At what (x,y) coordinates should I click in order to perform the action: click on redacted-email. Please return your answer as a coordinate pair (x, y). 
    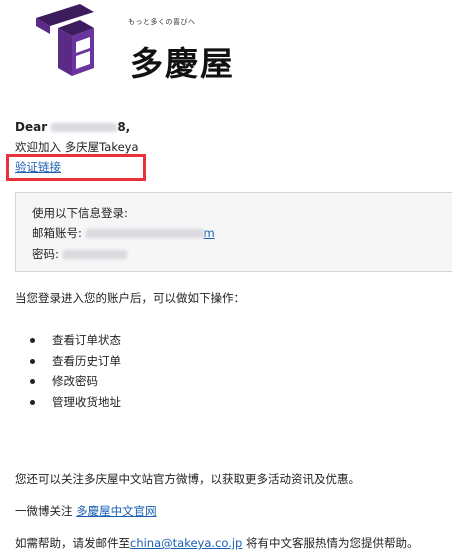
    Looking at the image, I should click on (144, 233).